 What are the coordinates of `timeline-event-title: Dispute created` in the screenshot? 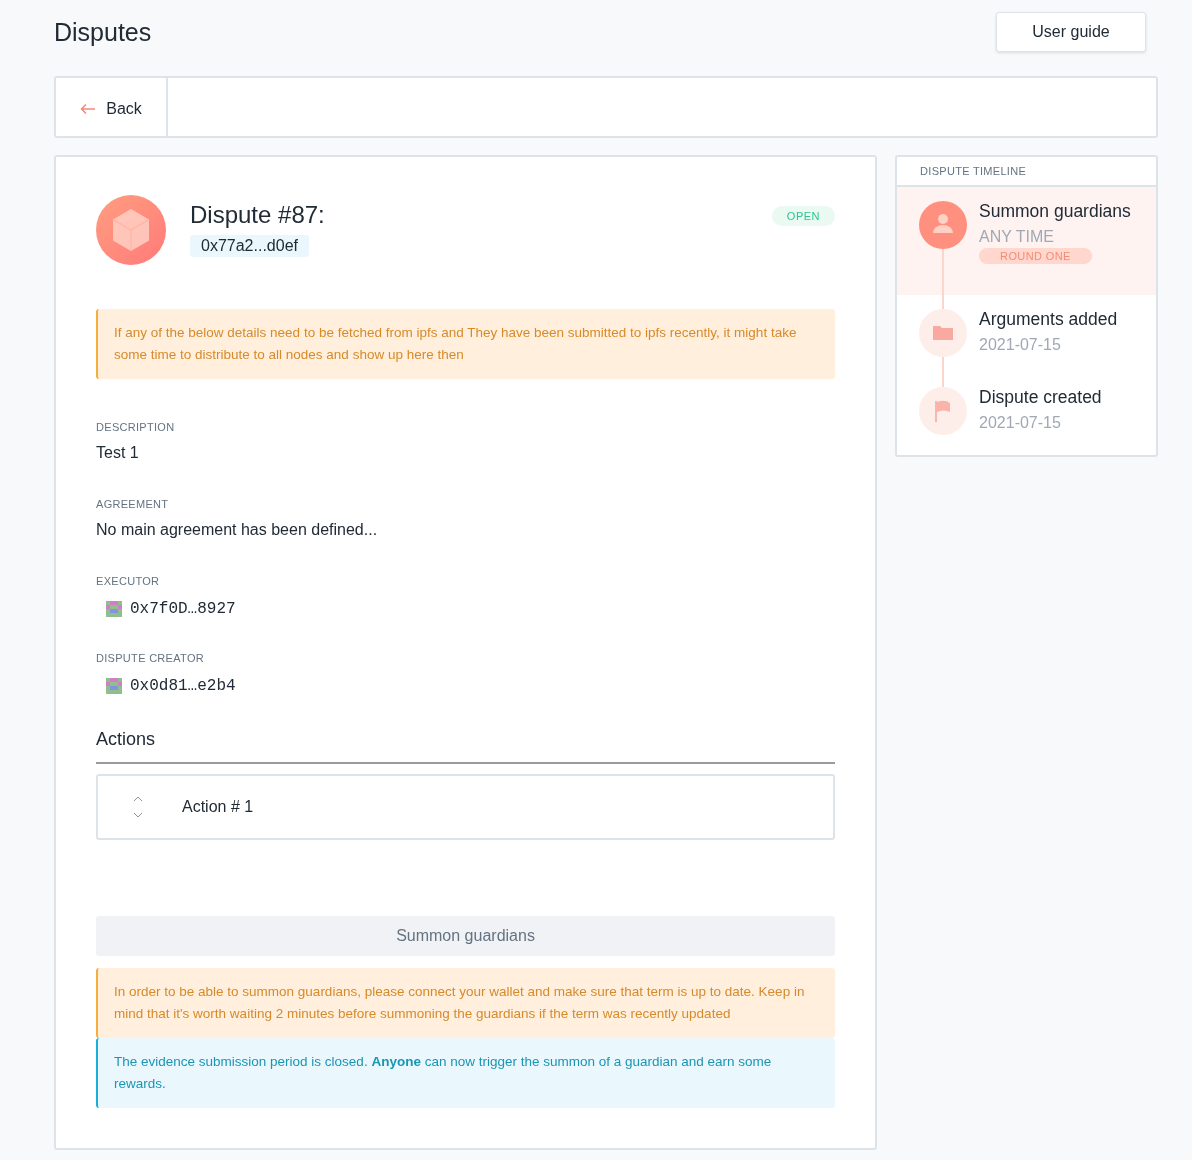 It's located at (1040, 397).